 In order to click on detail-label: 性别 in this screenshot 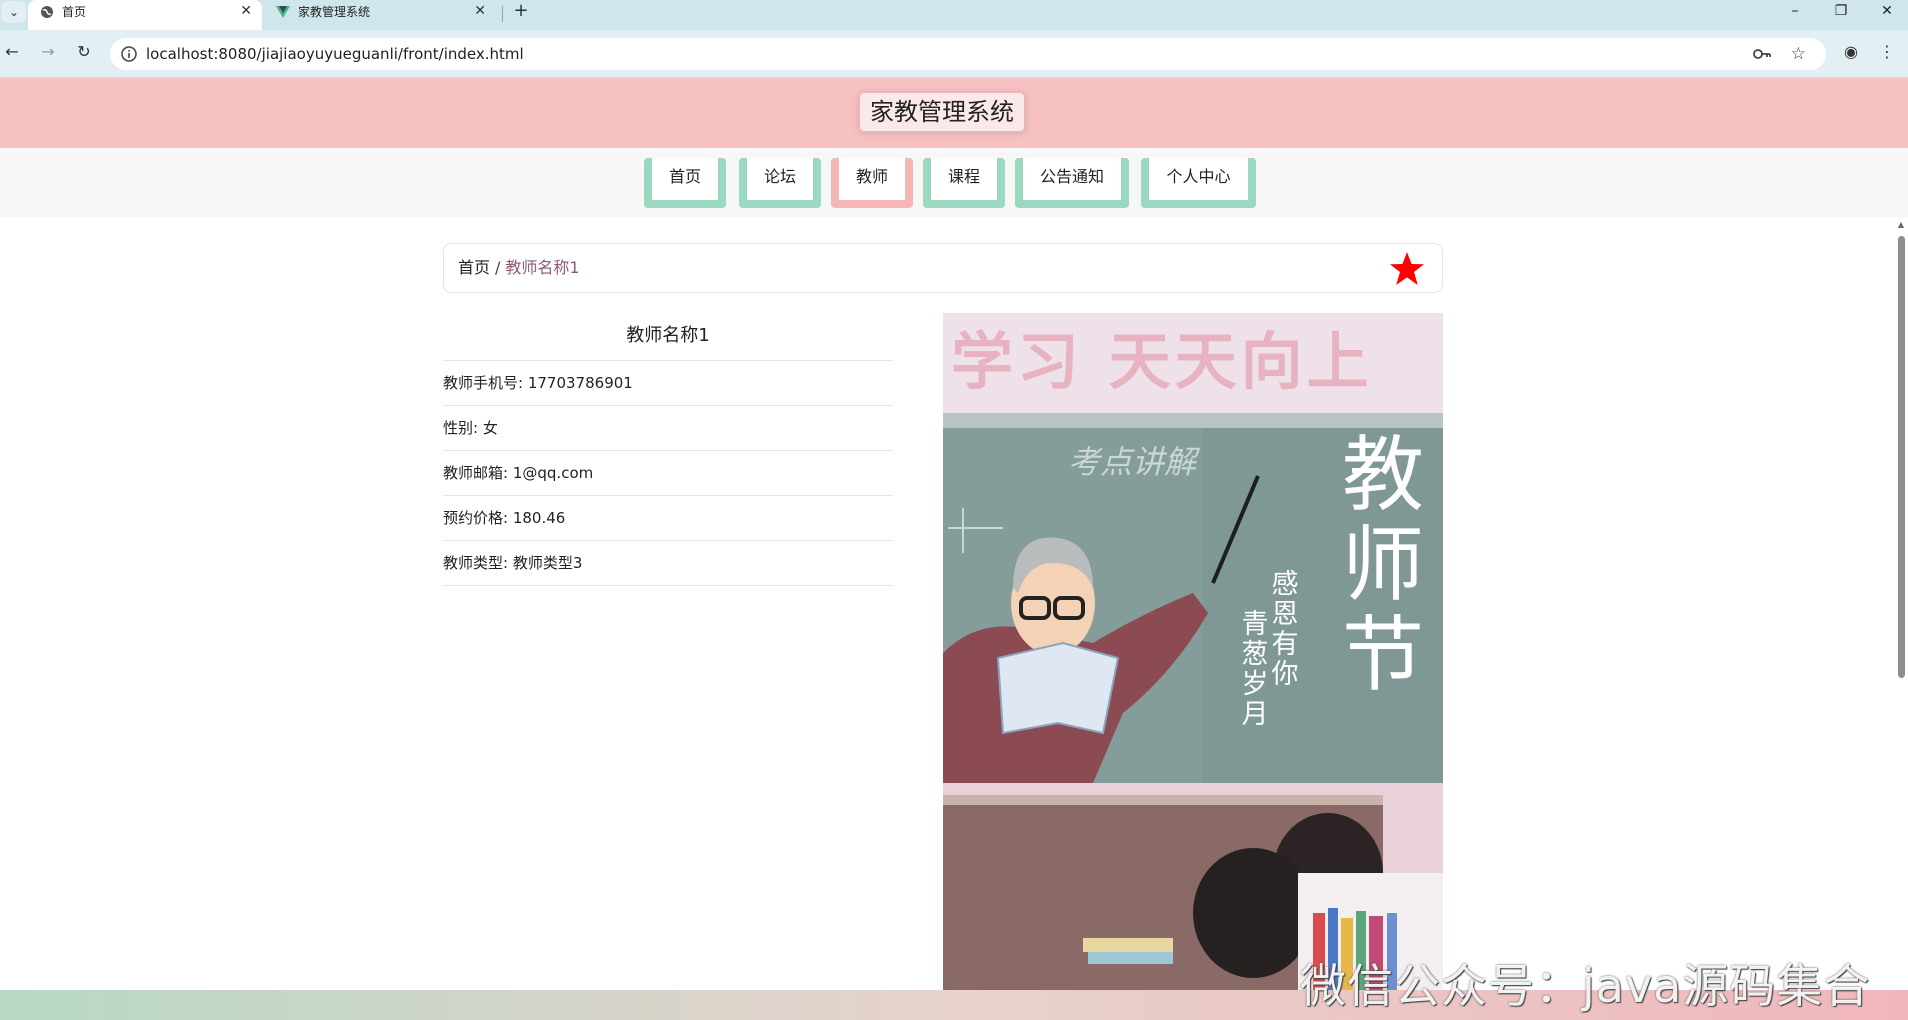, I will do `click(458, 428)`.